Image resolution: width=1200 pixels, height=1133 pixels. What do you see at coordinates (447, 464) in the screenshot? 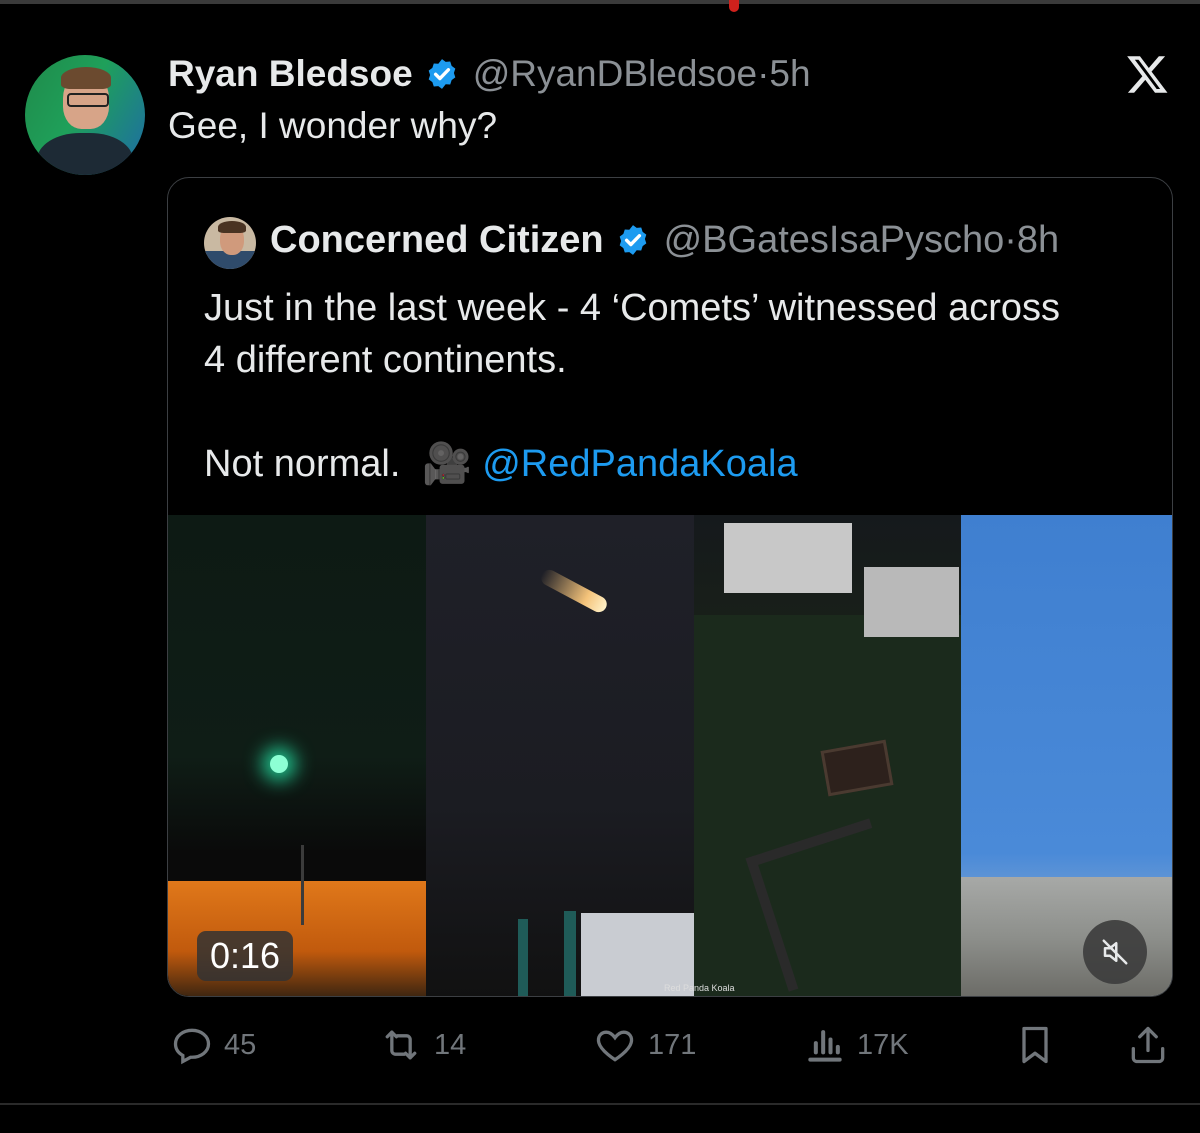
I see `movie-camera-icon: 🎥` at bounding box center [447, 464].